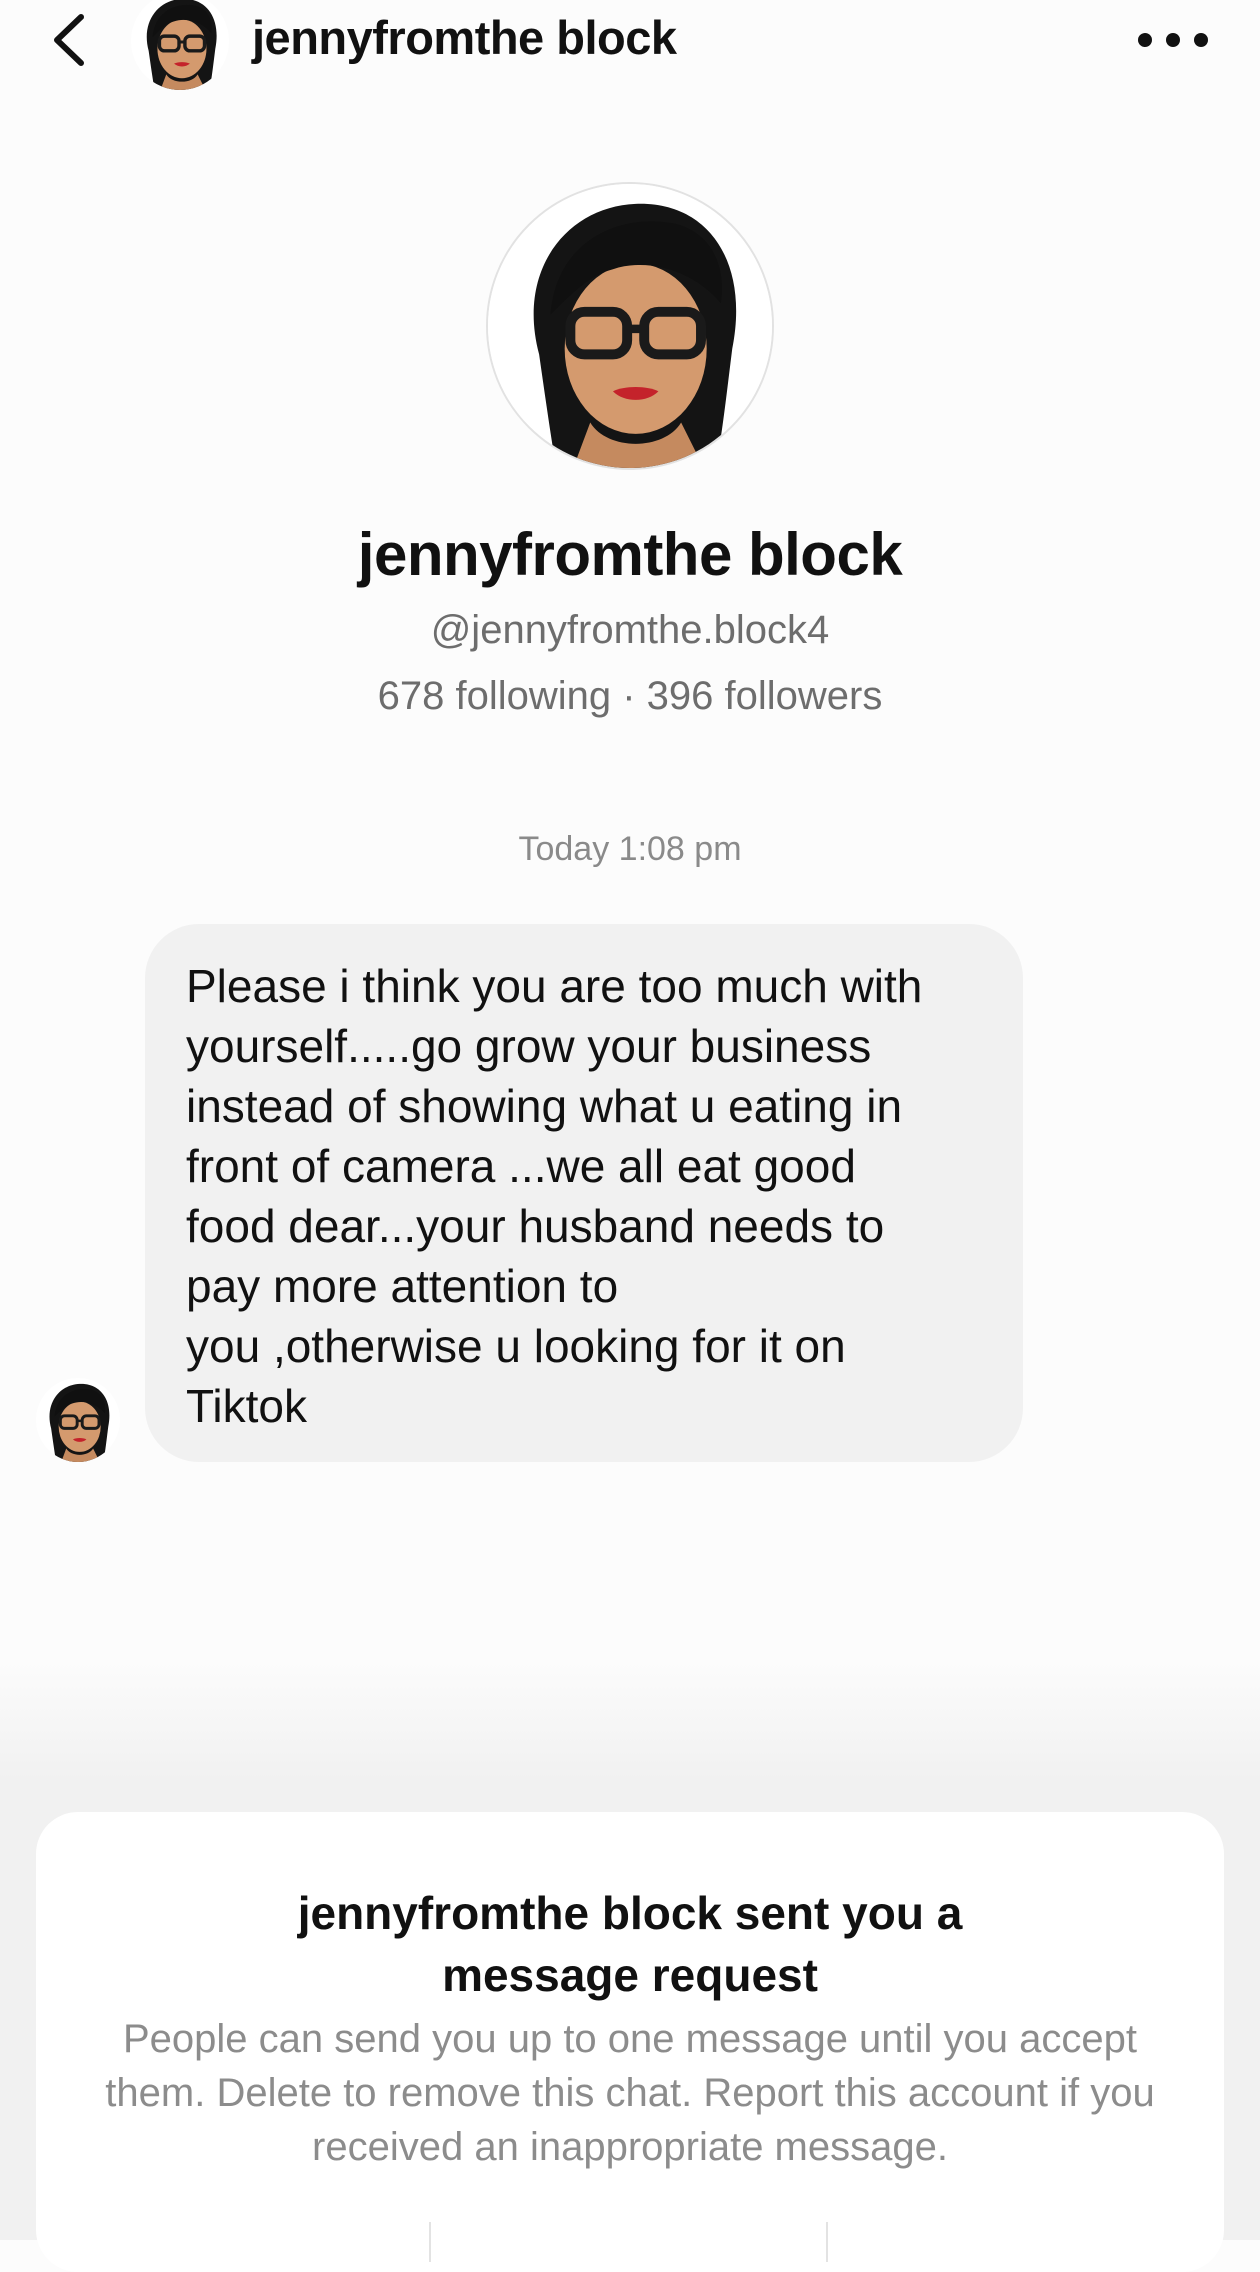  I want to click on more-options-button, so click(1173, 40).